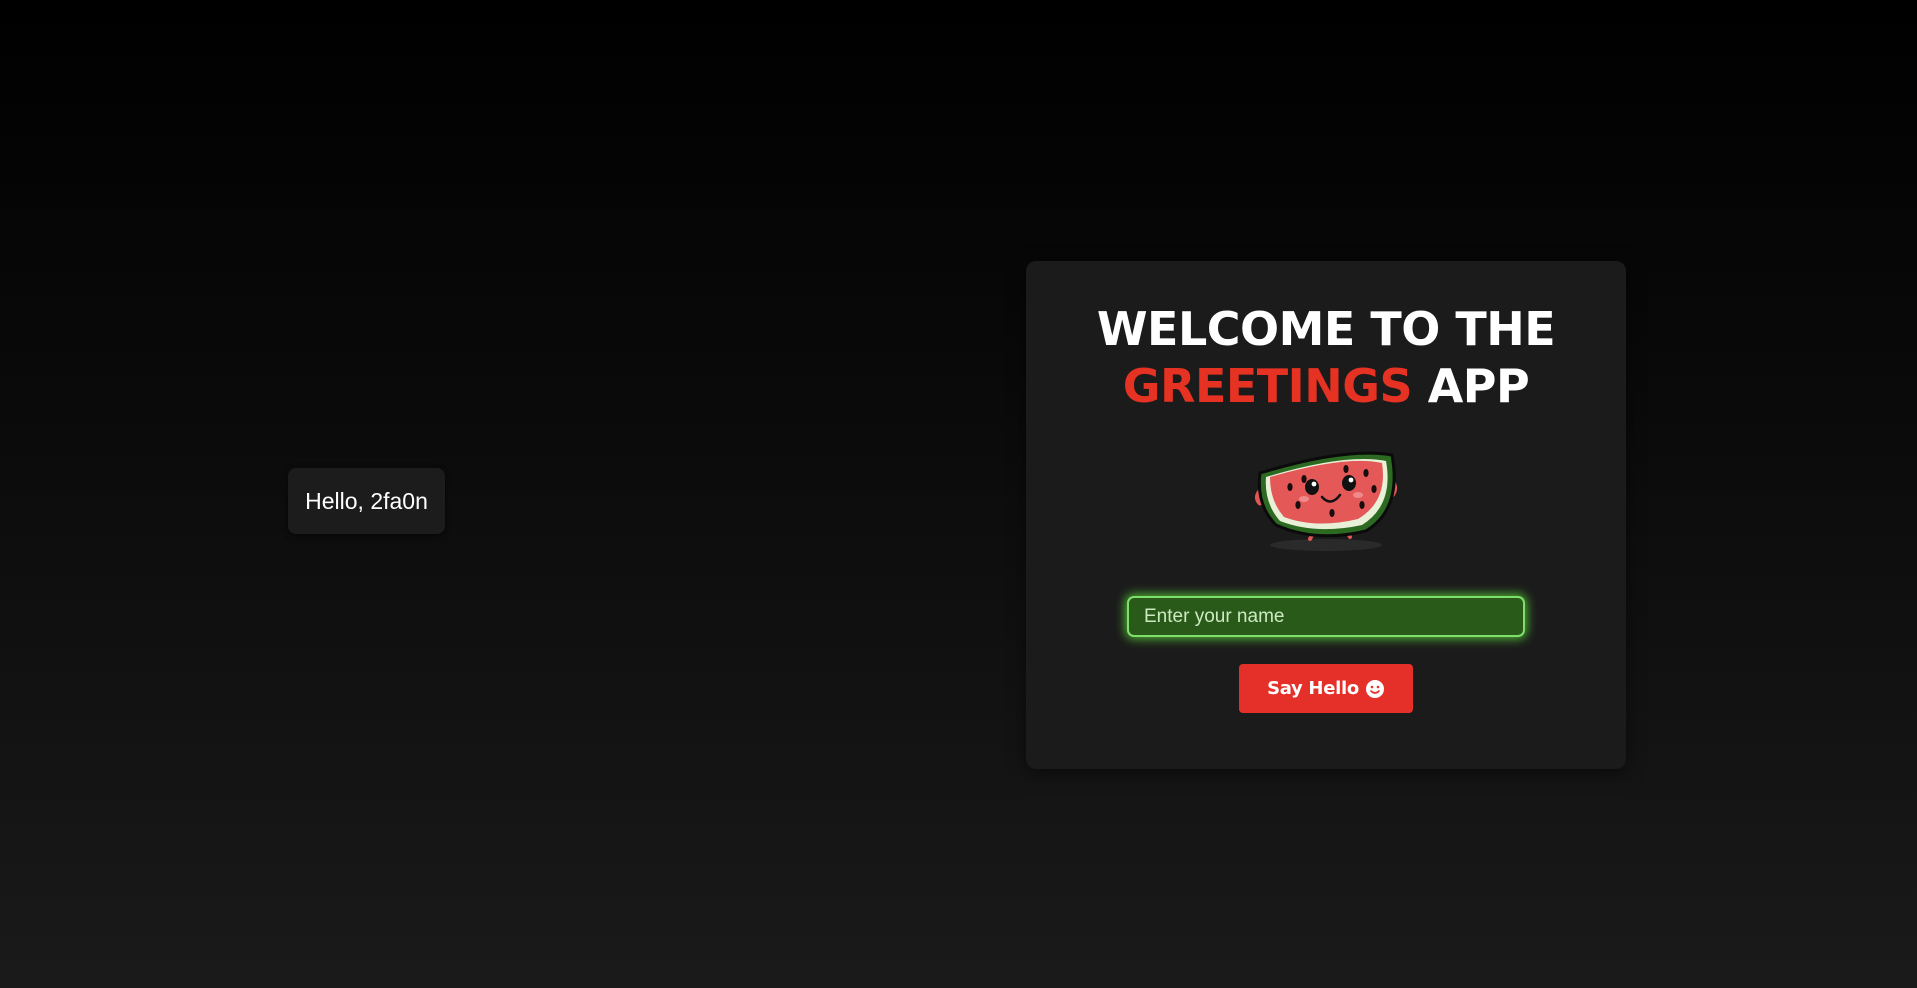 This screenshot has width=1917, height=988. Describe the element at coordinates (1326, 616) in the screenshot. I see `name-input` at that location.